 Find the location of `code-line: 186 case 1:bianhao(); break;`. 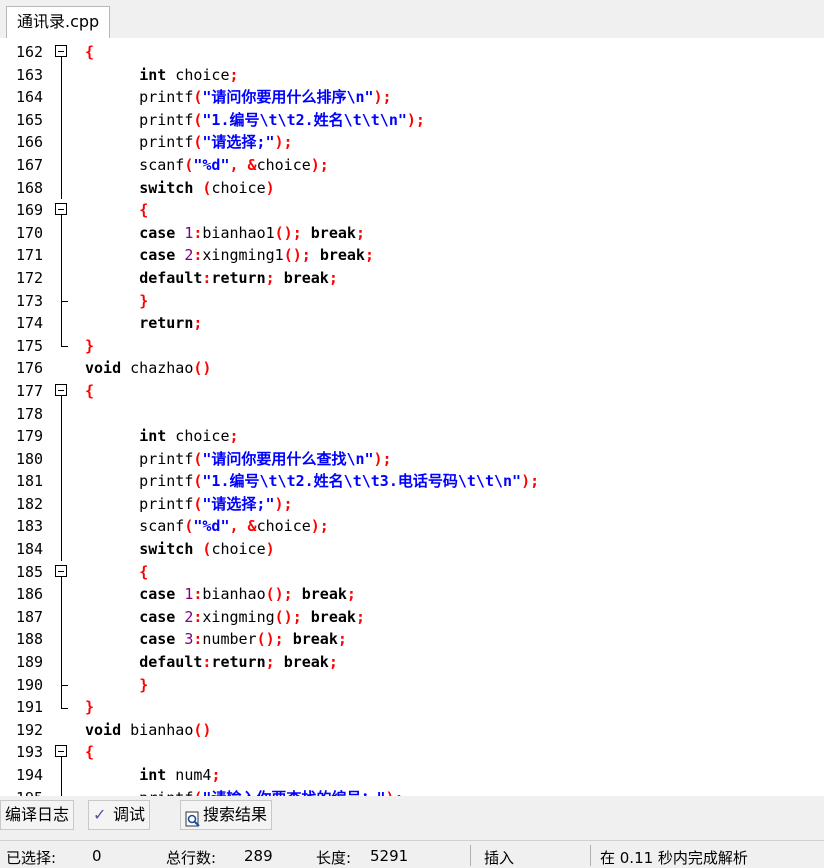

code-line: 186 case 1:bianhao(); break; is located at coordinates (412, 594).